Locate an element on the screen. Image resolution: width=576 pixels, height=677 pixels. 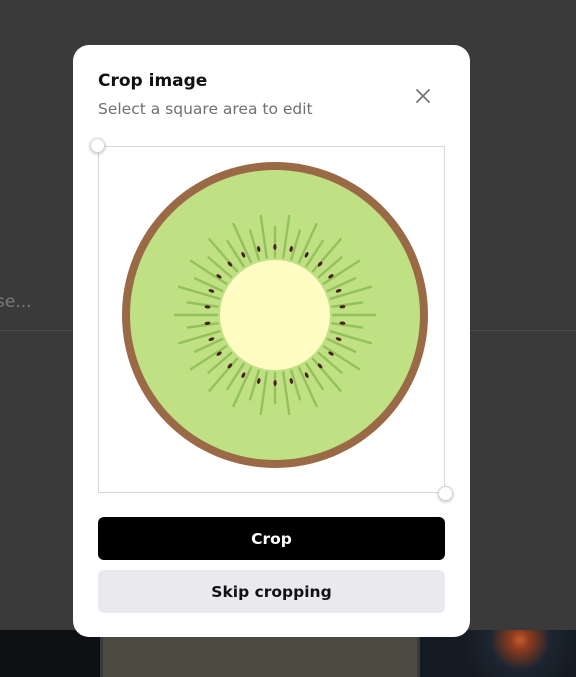
crop-handle-bottom-right is located at coordinates (445, 493).